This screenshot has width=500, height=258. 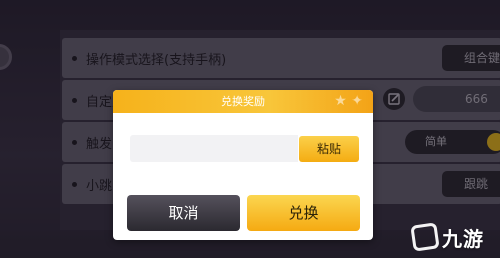 I want to click on paste-button: 粘贴, so click(x=329, y=149).